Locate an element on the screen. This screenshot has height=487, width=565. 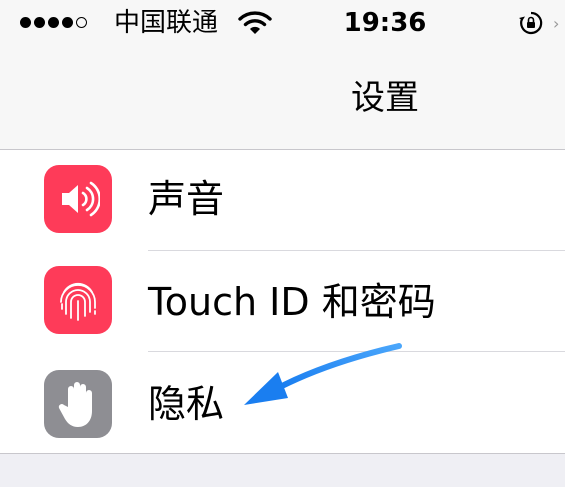
hand-icon is located at coordinates (78, 404).